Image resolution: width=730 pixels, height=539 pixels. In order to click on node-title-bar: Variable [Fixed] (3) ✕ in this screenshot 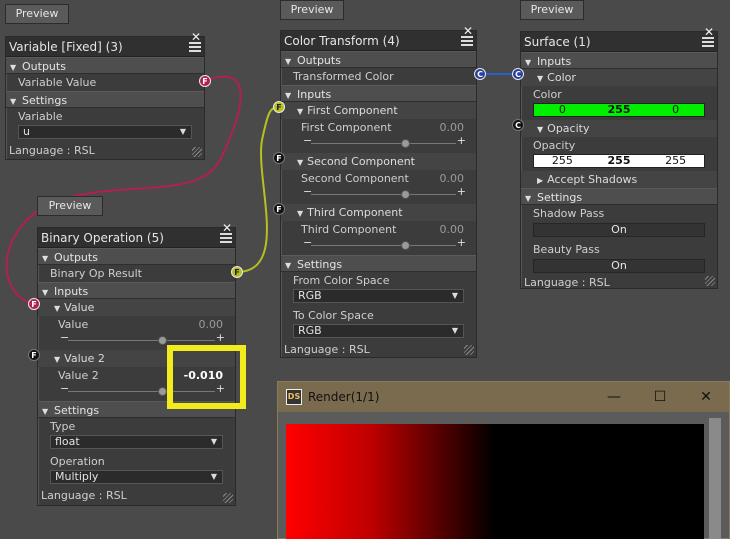, I will do `click(105, 44)`.